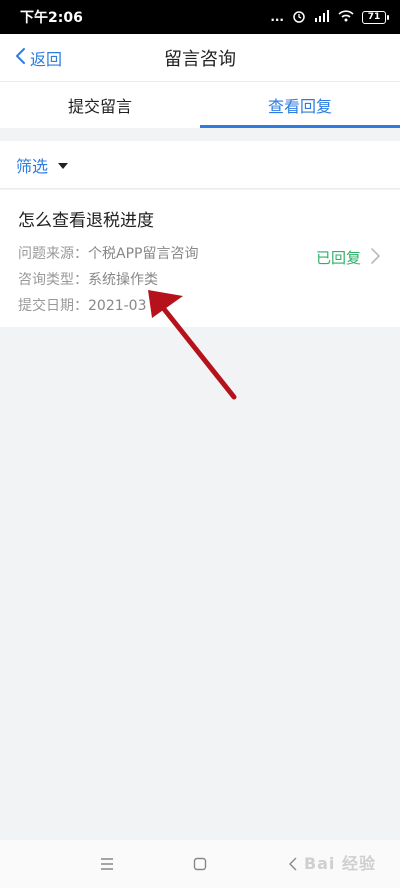 This screenshot has height=888, width=400. What do you see at coordinates (200, 864) in the screenshot?
I see `home-icon` at bounding box center [200, 864].